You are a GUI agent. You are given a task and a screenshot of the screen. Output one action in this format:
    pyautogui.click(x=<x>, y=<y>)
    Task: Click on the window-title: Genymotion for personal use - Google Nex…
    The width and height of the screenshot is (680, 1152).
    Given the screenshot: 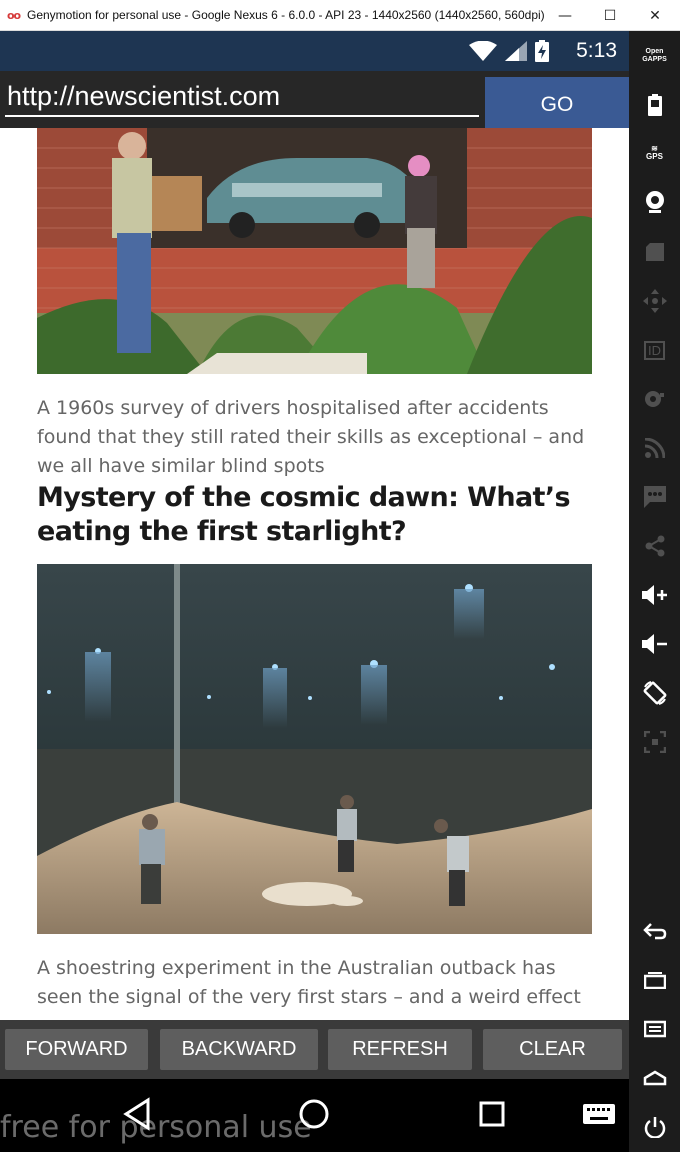 What is the action you would take?
    pyautogui.click(x=287, y=15)
    